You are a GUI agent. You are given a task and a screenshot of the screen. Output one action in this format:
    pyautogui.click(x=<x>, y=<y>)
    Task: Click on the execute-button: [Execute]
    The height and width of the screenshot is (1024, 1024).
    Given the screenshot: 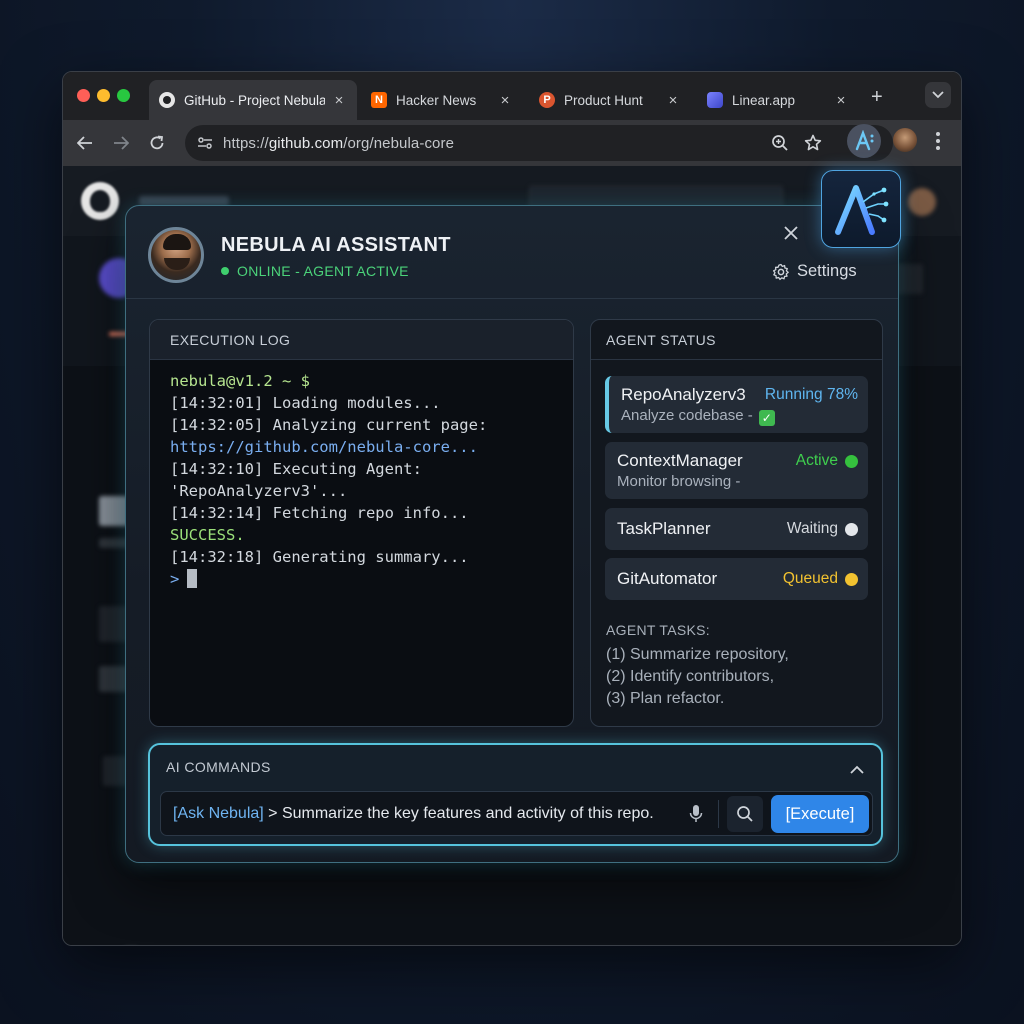 What is the action you would take?
    pyautogui.click(x=820, y=814)
    